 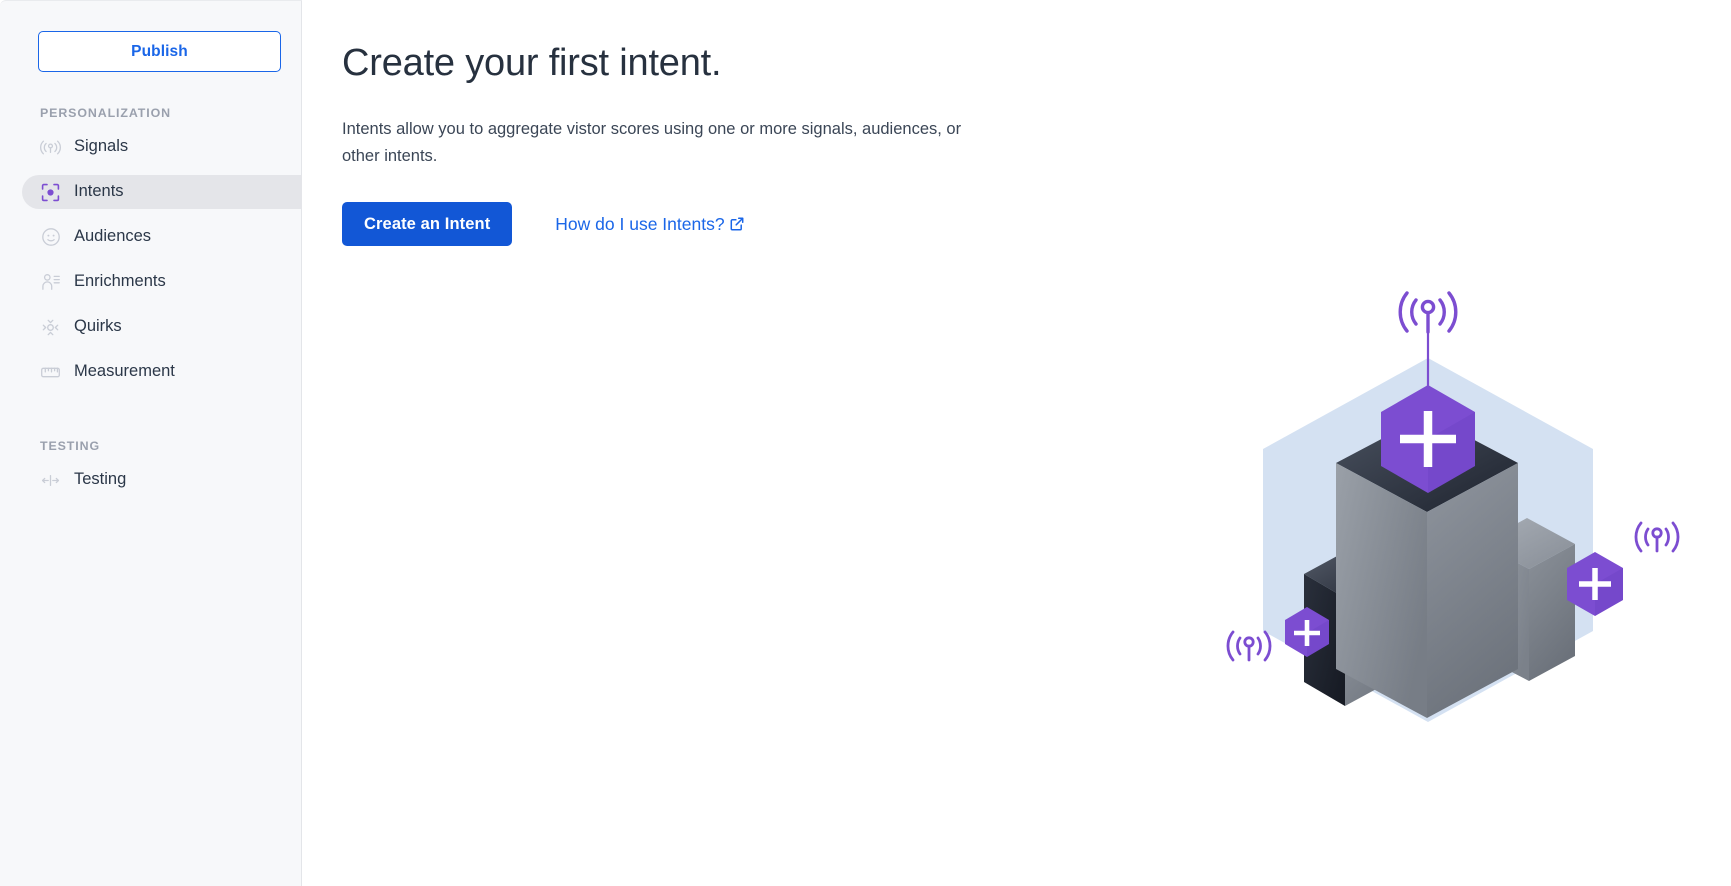 What do you see at coordinates (161, 327) in the screenshot?
I see `sidebar-item-quirks: Quirks` at bounding box center [161, 327].